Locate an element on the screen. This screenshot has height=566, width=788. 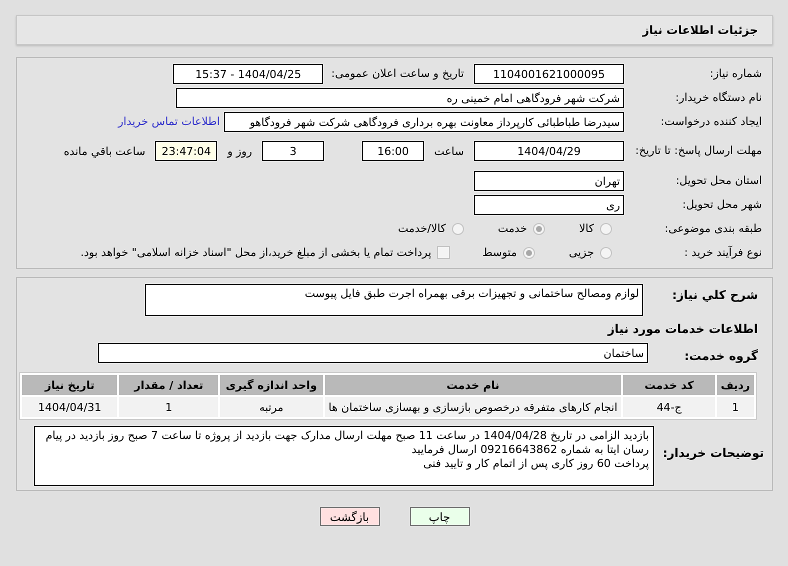
checkbox is located at coordinates (443, 252).